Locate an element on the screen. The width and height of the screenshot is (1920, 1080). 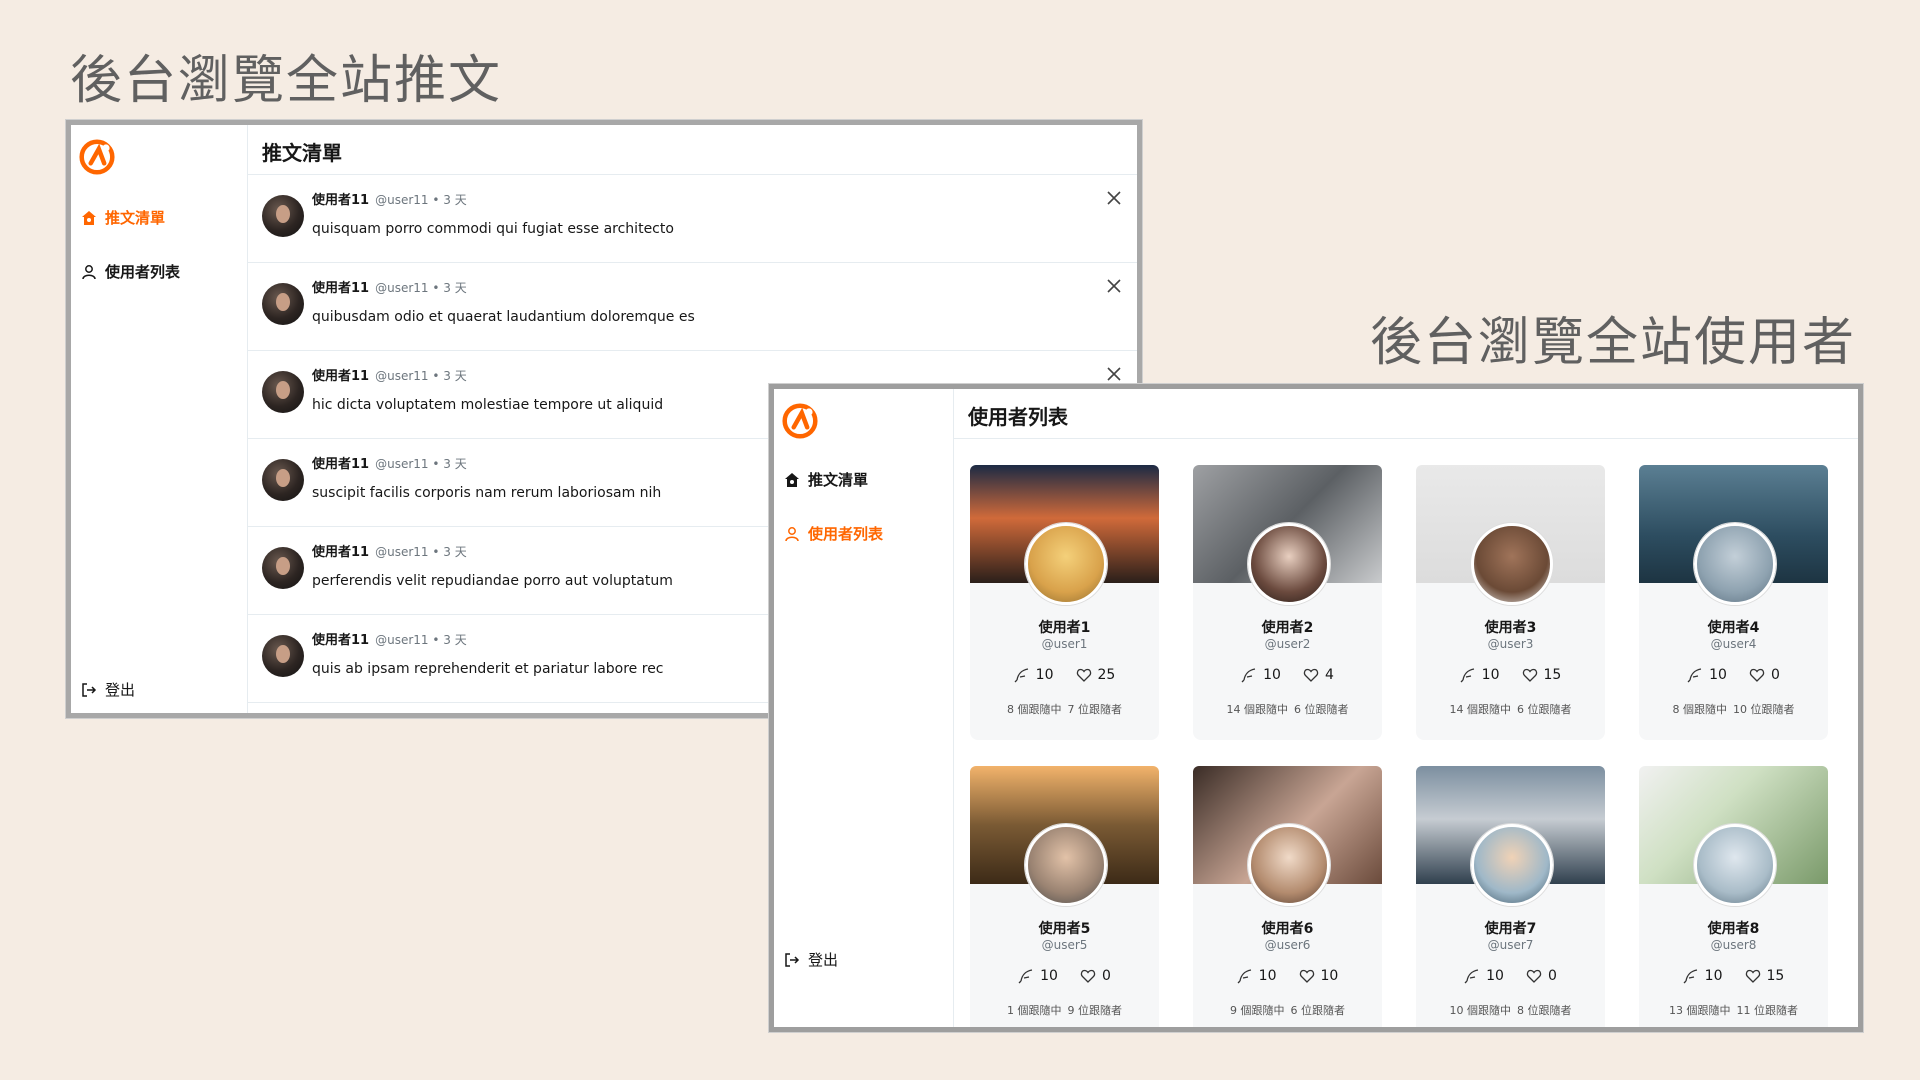
following-count: 13 個跟隨中 is located at coordinates (1700, 1010).